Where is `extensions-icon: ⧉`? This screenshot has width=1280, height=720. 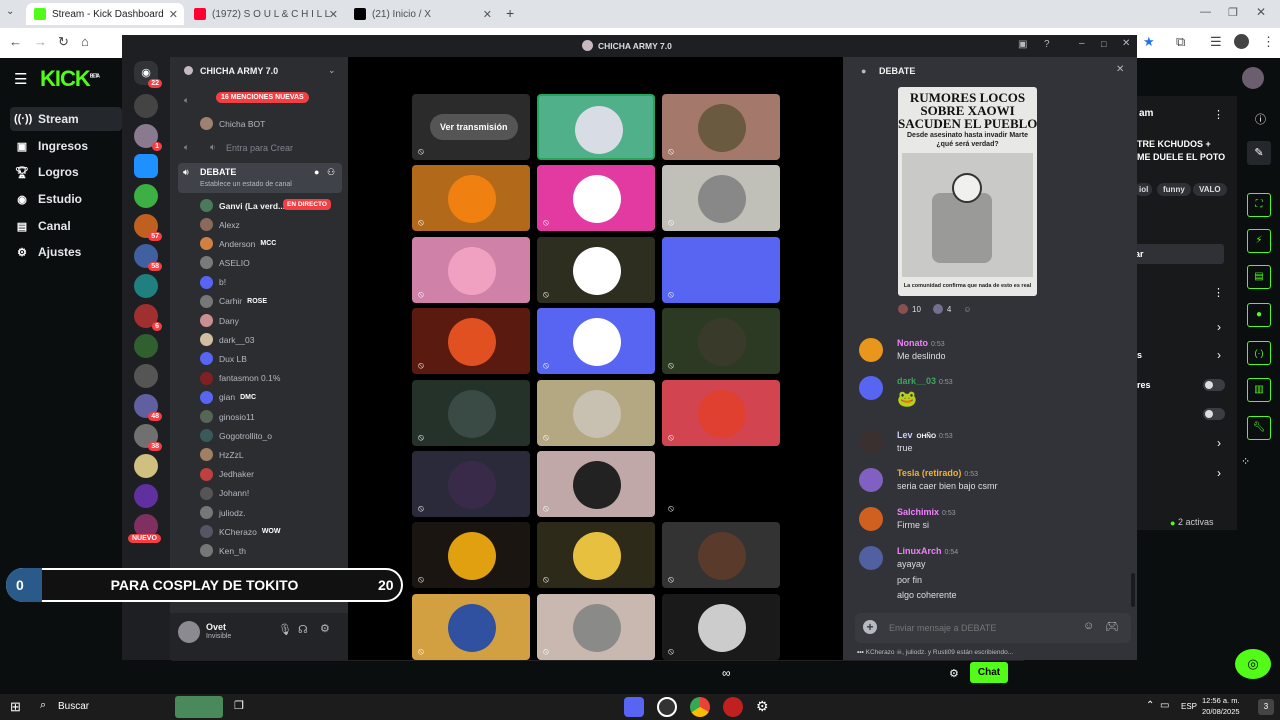 extensions-icon: ⧉ is located at coordinates (1180, 42).